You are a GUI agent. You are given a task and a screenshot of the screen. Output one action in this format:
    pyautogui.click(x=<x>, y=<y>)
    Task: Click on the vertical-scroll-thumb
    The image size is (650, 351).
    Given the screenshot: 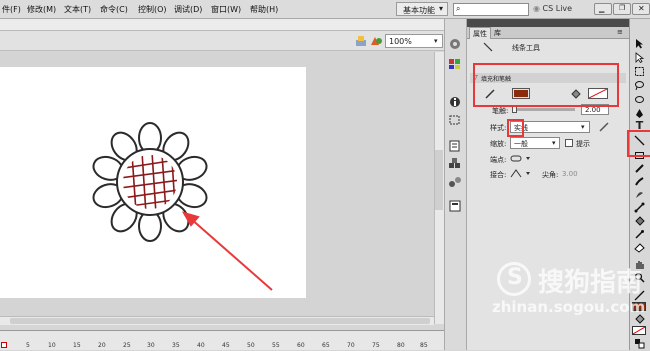 What is the action you would take?
    pyautogui.click(x=439, y=180)
    